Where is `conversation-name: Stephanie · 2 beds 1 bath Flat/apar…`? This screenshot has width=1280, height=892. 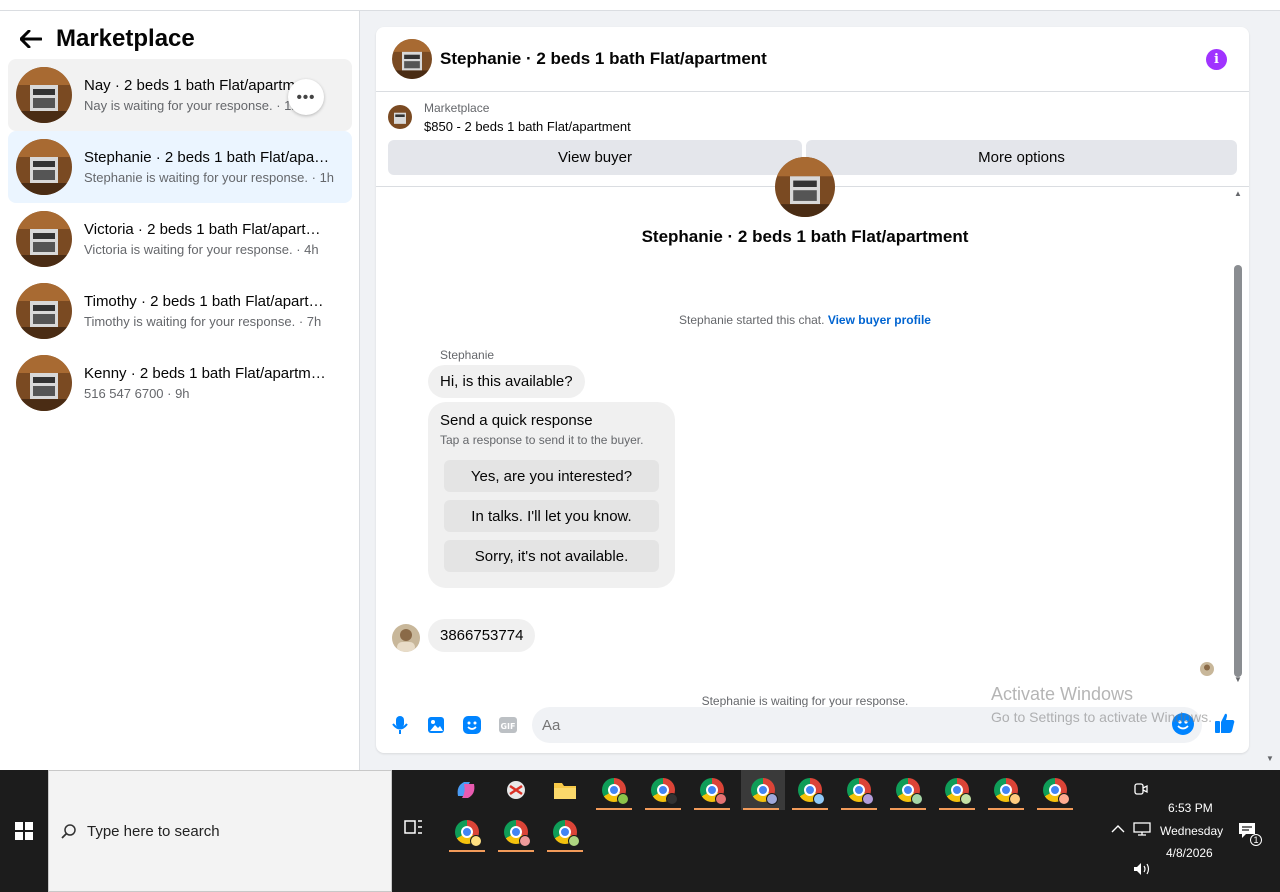 conversation-name: Stephanie · 2 beds 1 bath Flat/apar… is located at coordinates (209, 157).